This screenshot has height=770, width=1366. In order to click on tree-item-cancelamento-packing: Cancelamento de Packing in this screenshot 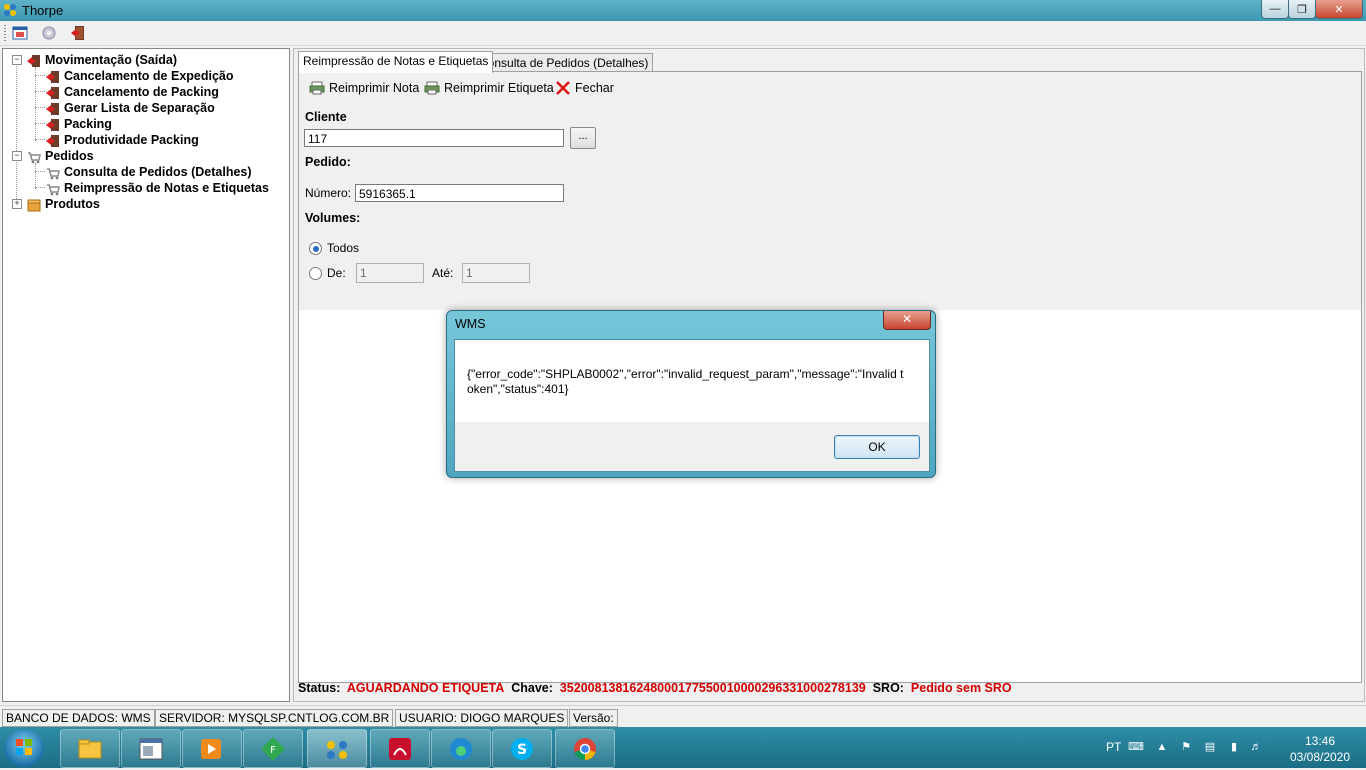, I will do `click(132, 92)`.